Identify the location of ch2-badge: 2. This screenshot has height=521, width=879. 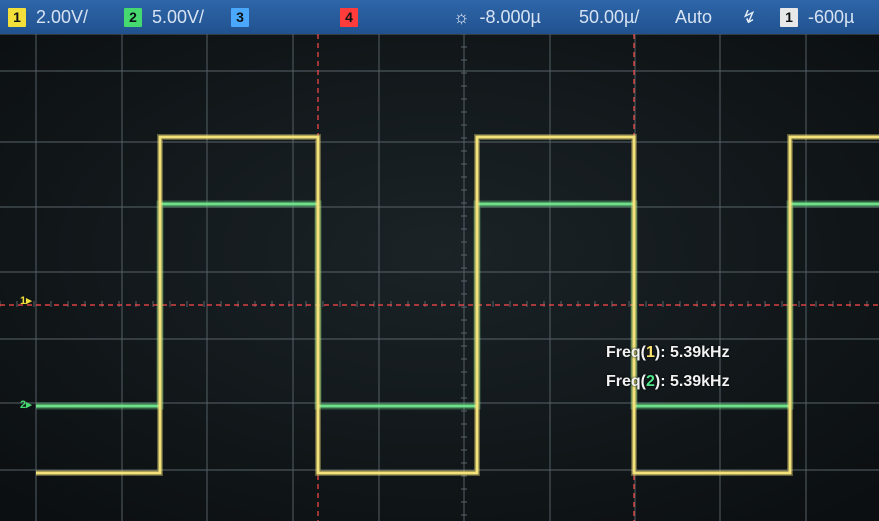
(133, 17).